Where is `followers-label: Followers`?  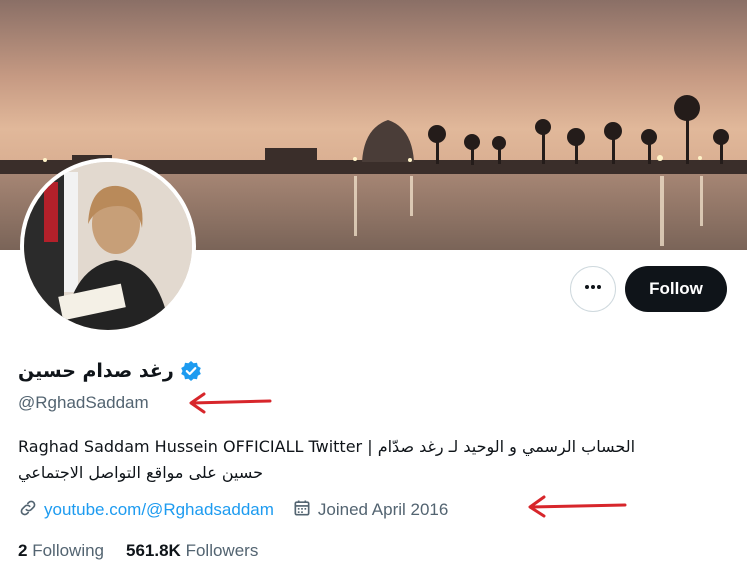
followers-label: Followers is located at coordinates (222, 550).